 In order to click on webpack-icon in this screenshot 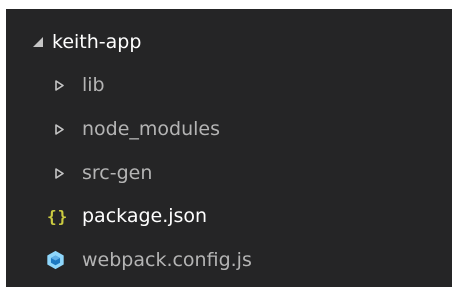, I will do `click(55, 260)`.